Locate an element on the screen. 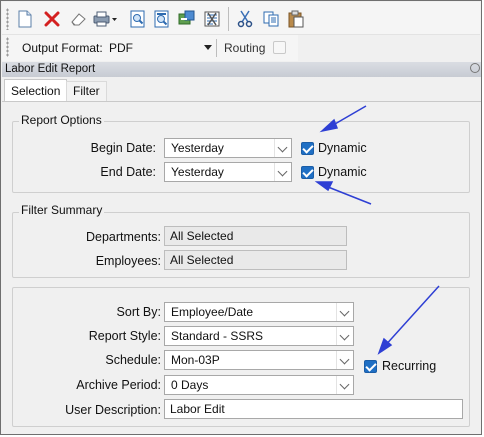  annotation-arrow-end is located at coordinates (347, 194).